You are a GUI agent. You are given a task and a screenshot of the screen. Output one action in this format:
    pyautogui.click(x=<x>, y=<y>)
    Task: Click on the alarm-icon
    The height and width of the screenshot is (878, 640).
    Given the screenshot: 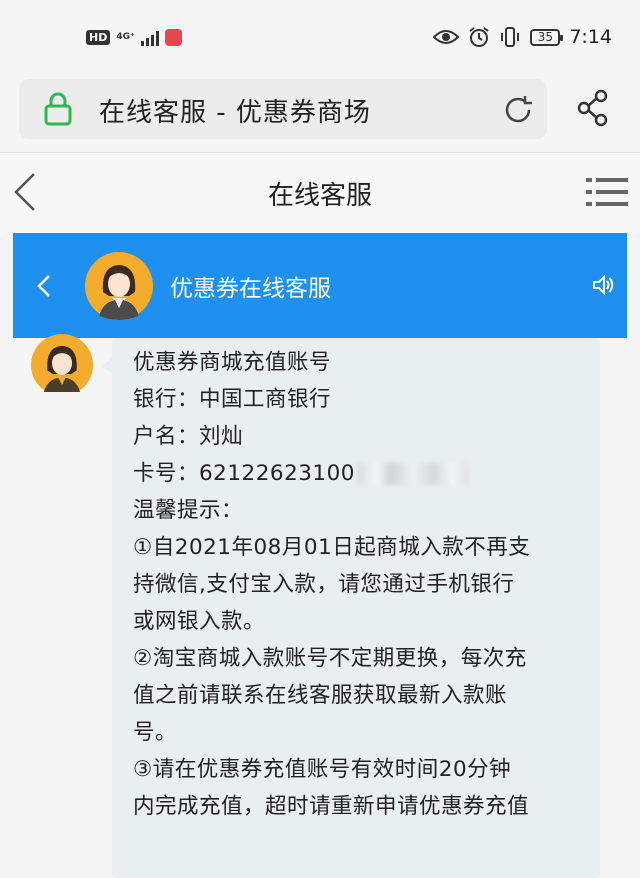 What is the action you would take?
    pyautogui.click(x=479, y=37)
    